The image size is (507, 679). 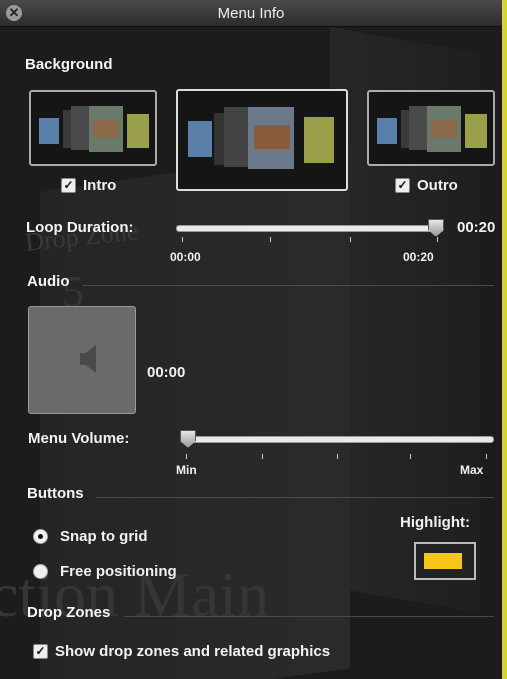 What do you see at coordinates (309, 616) in the screenshot?
I see `drop-zones-separator` at bounding box center [309, 616].